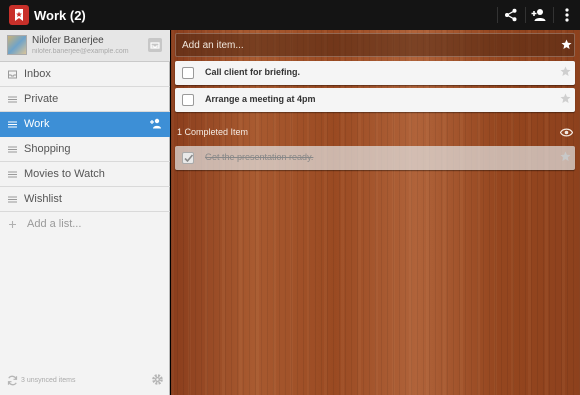 This screenshot has width=580, height=395. What do you see at coordinates (157, 379) in the screenshot?
I see `gear-icon` at bounding box center [157, 379].